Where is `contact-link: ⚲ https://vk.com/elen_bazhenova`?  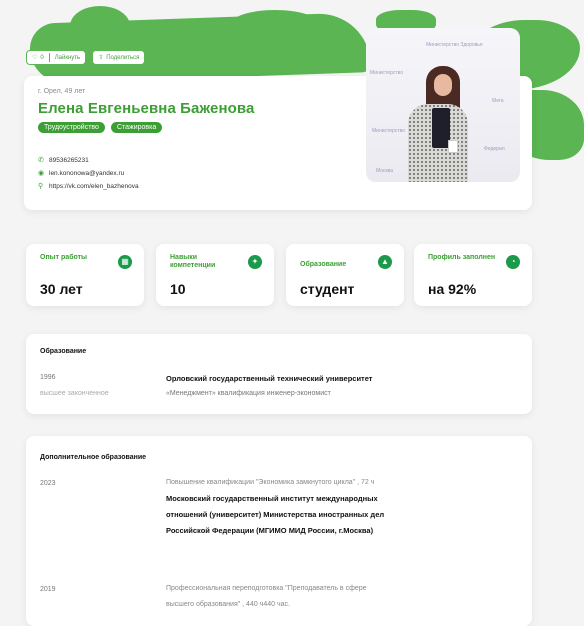 contact-link: ⚲ https://vk.com/elen_bazhenova is located at coordinates (88, 186).